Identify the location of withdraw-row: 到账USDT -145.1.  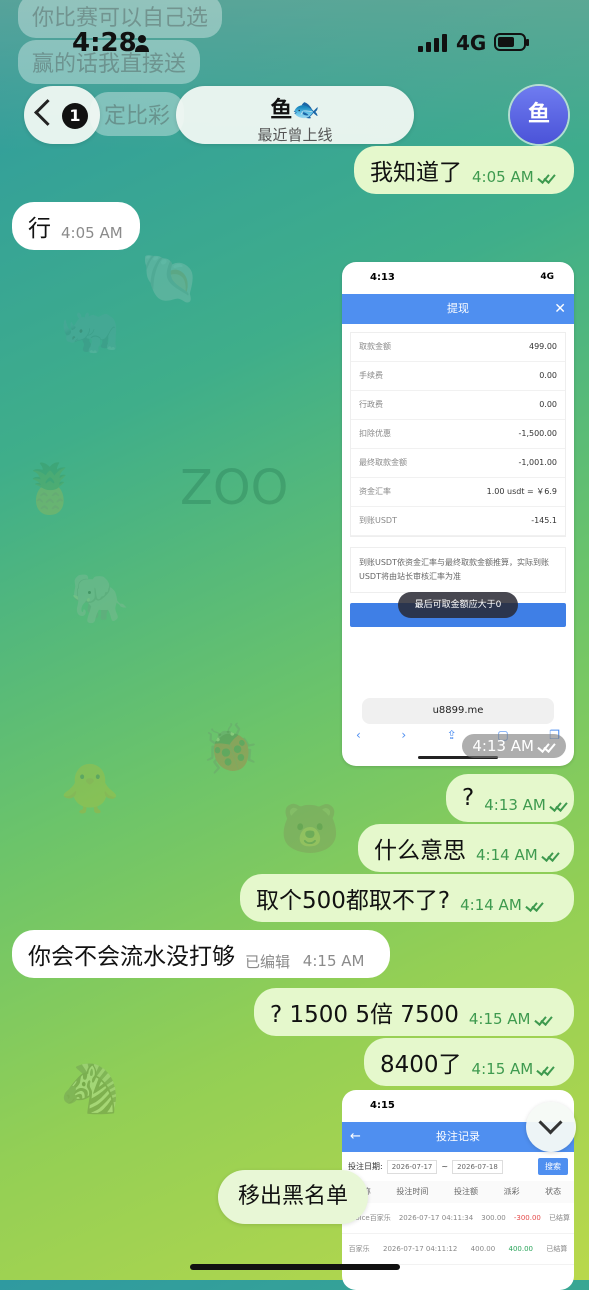
(458, 521).